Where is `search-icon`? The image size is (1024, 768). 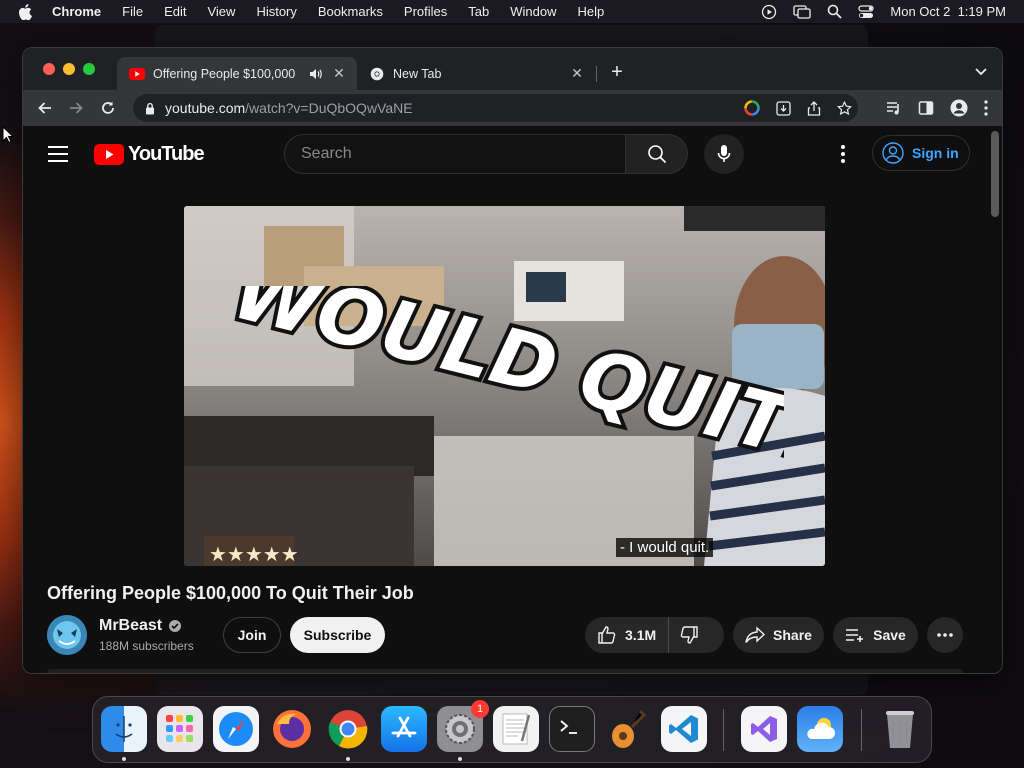 search-icon is located at coordinates (656, 154).